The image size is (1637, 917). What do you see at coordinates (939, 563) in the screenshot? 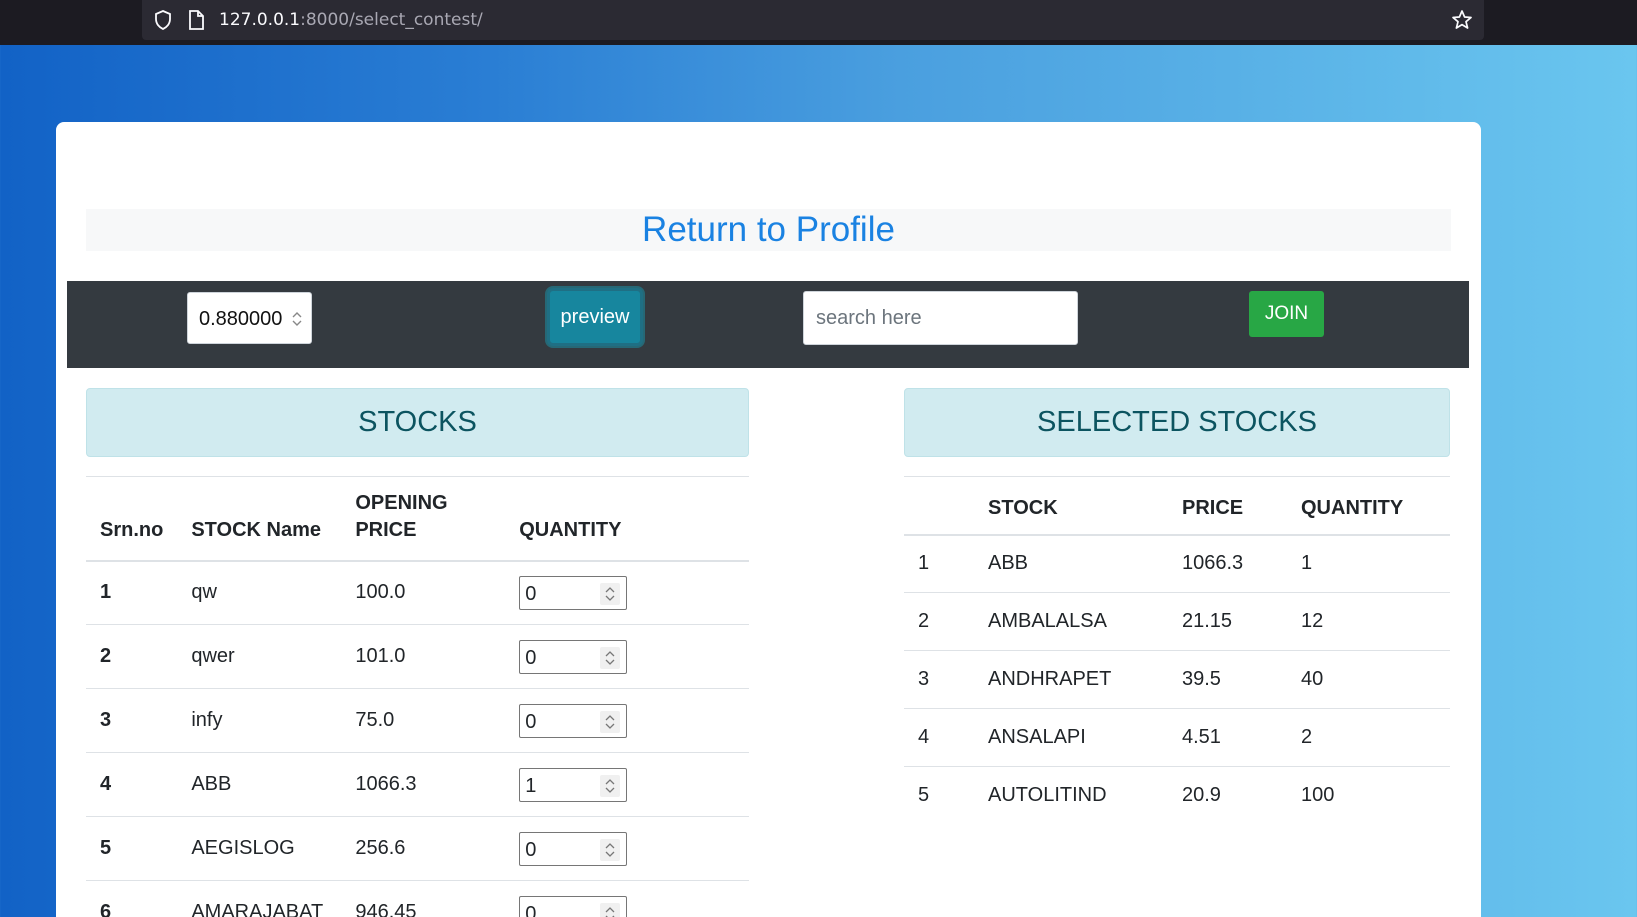
I see `row-number-cell: 1` at bounding box center [939, 563].